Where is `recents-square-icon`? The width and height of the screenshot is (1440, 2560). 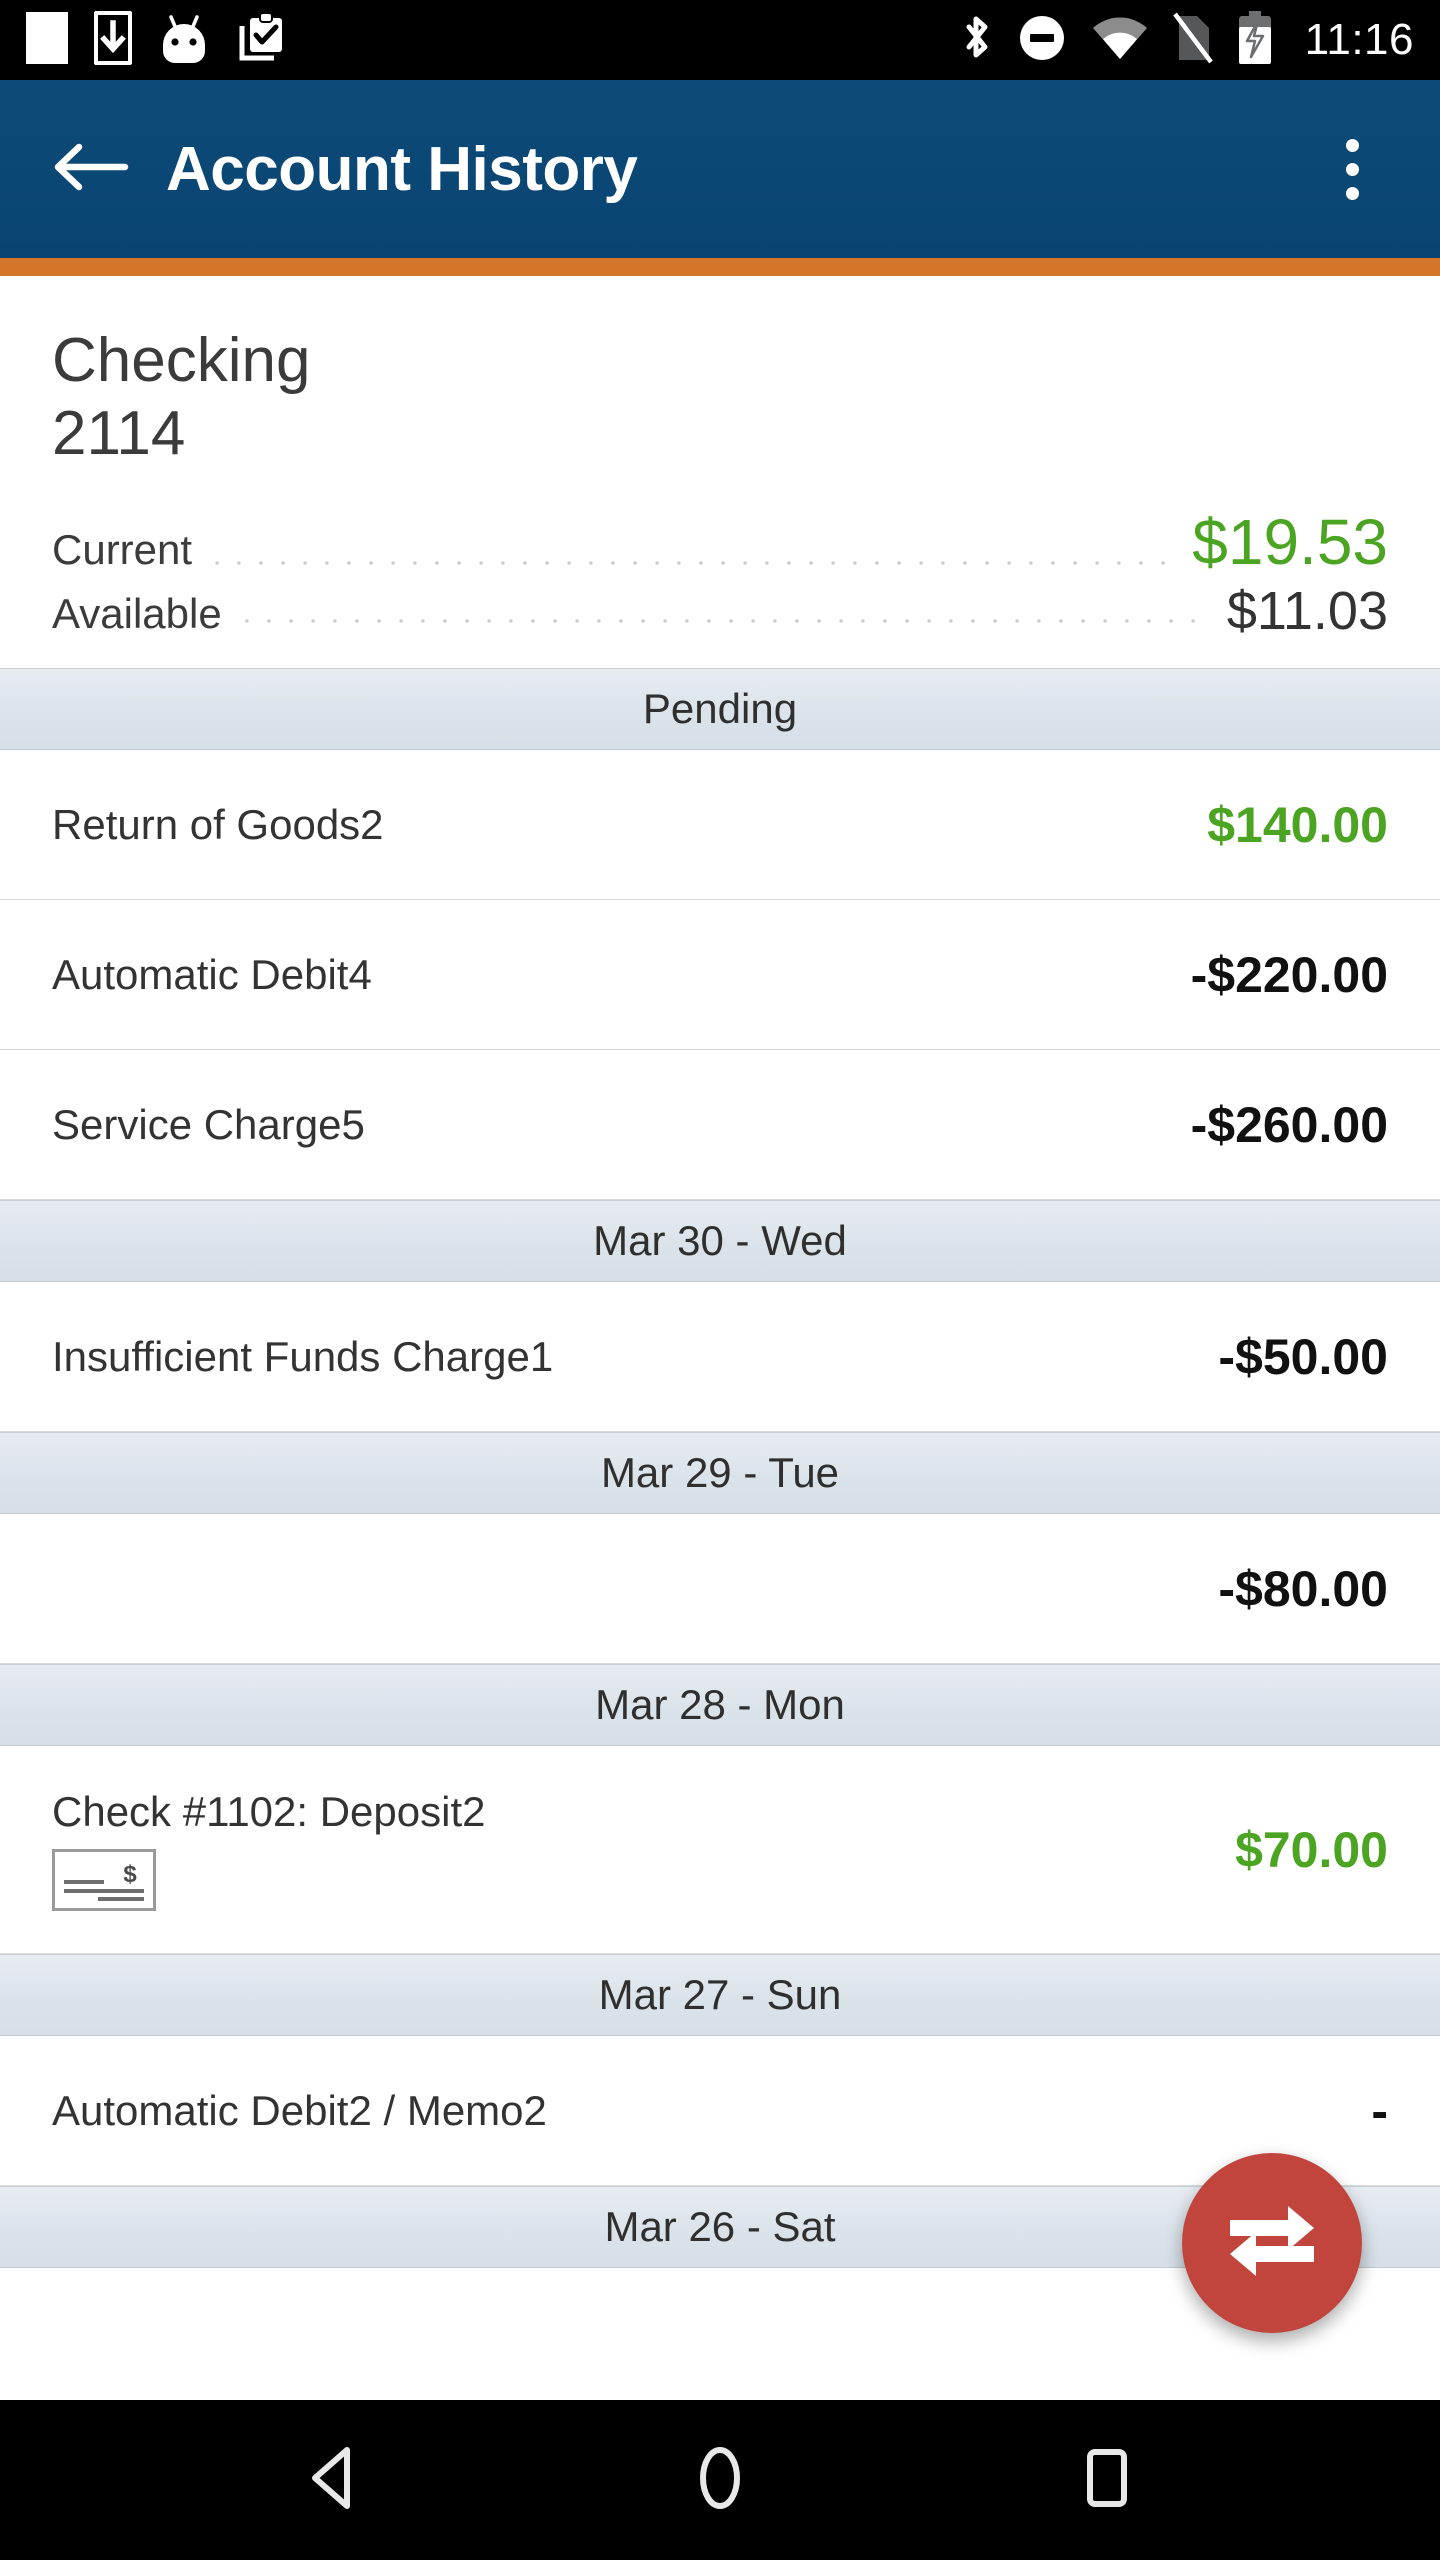 recents-square-icon is located at coordinates (1107, 2480).